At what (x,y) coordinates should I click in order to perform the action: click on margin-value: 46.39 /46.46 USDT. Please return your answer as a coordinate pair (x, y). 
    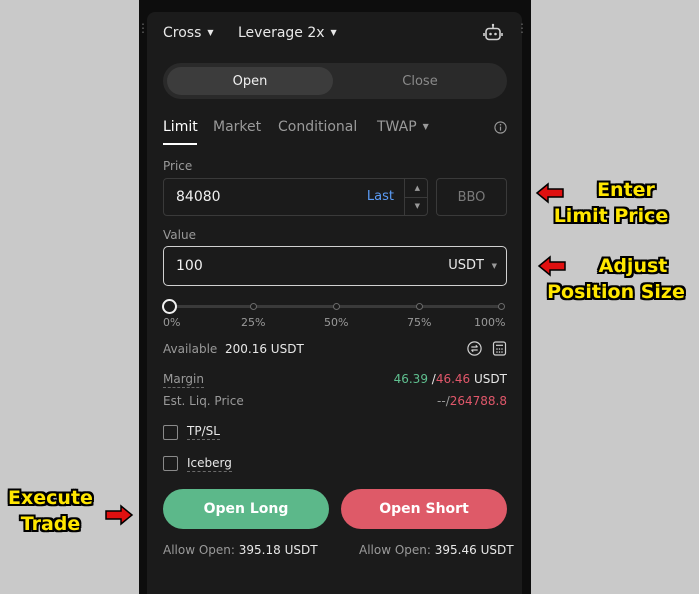
    Looking at the image, I should click on (450, 379).